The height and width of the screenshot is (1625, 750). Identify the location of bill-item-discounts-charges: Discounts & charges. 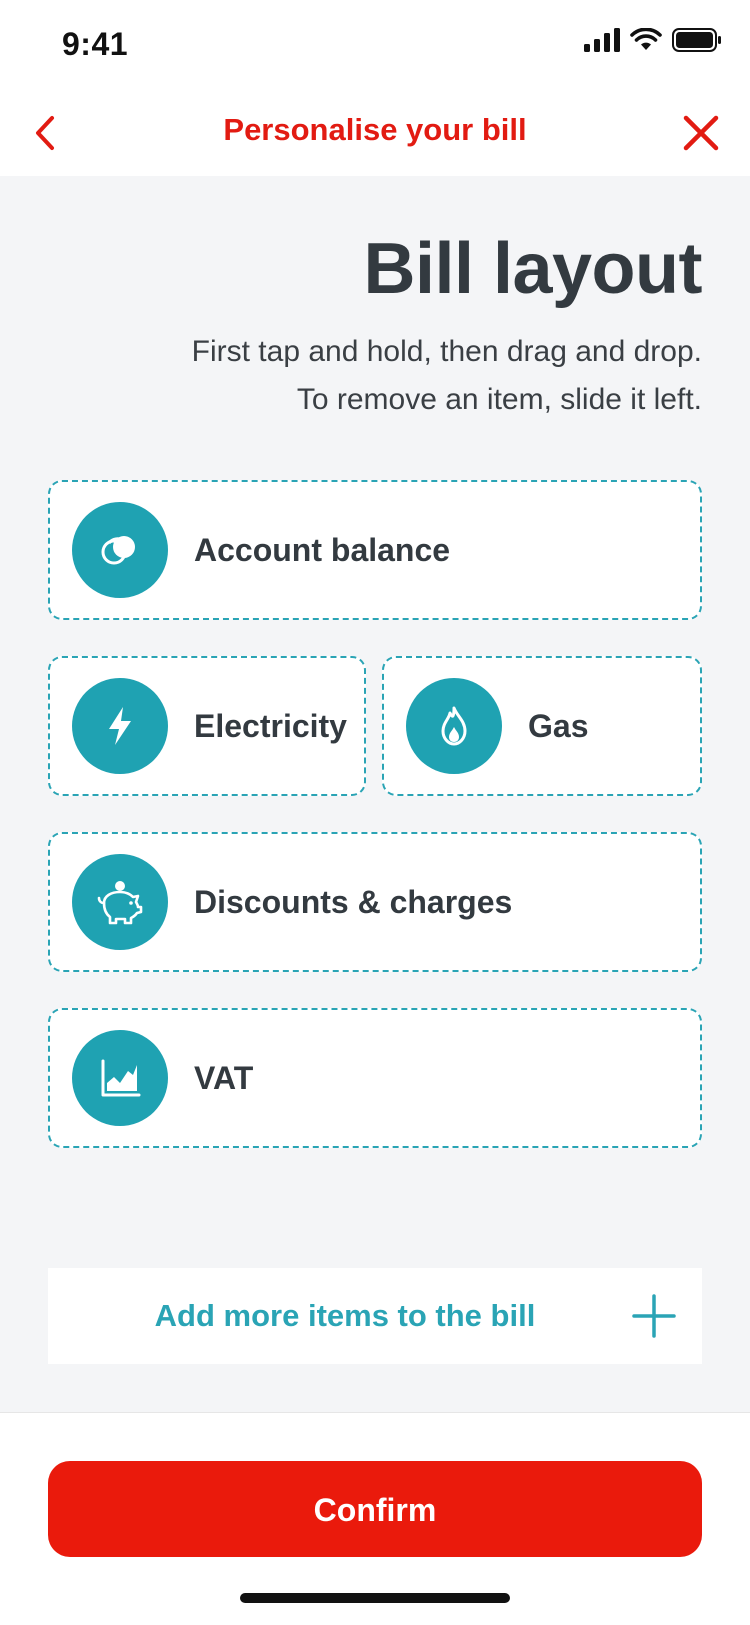
(375, 902).